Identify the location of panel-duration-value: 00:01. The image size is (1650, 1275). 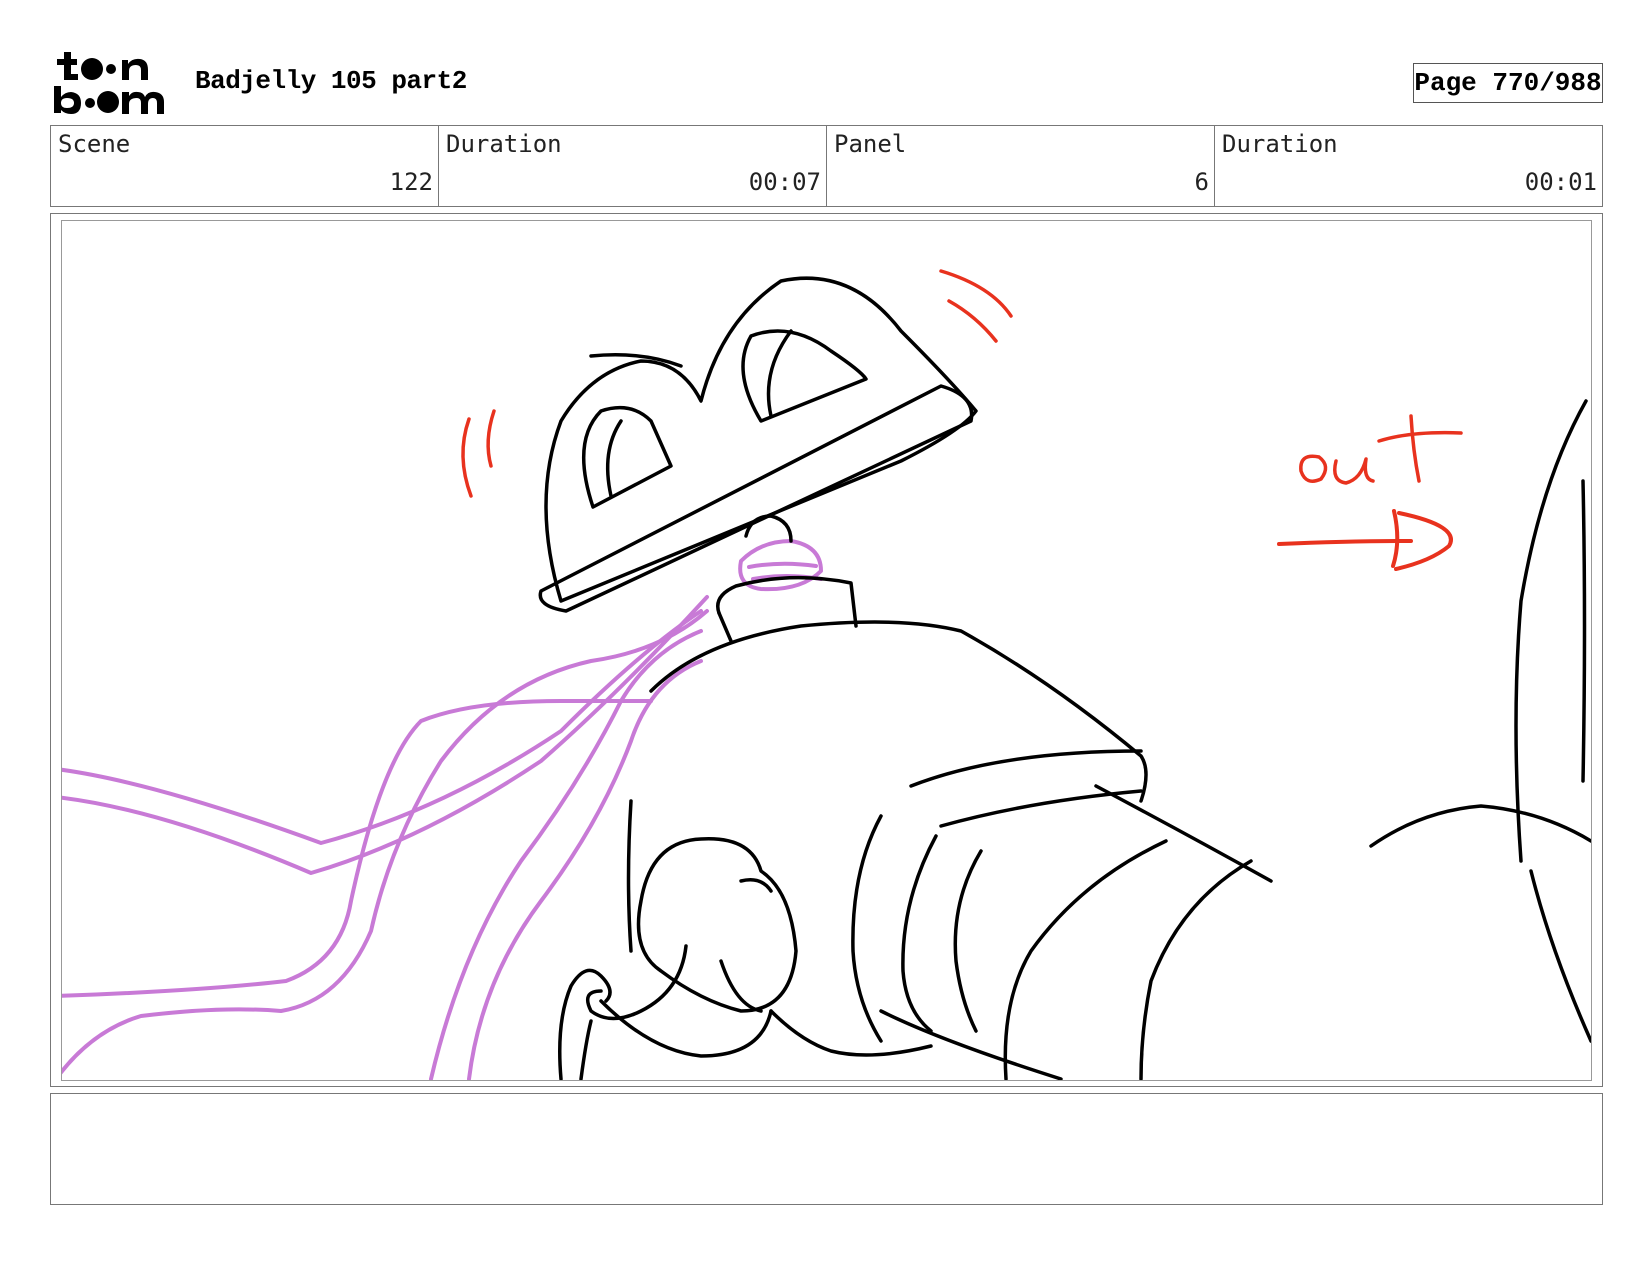
(1560, 182).